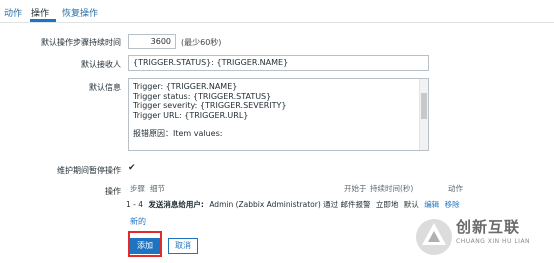 The width and height of the screenshot is (554, 263). Describe the element at coordinates (185, 86) in the screenshot. I see `message-line: Trigger: {TRIGGER.NAME}` at that location.